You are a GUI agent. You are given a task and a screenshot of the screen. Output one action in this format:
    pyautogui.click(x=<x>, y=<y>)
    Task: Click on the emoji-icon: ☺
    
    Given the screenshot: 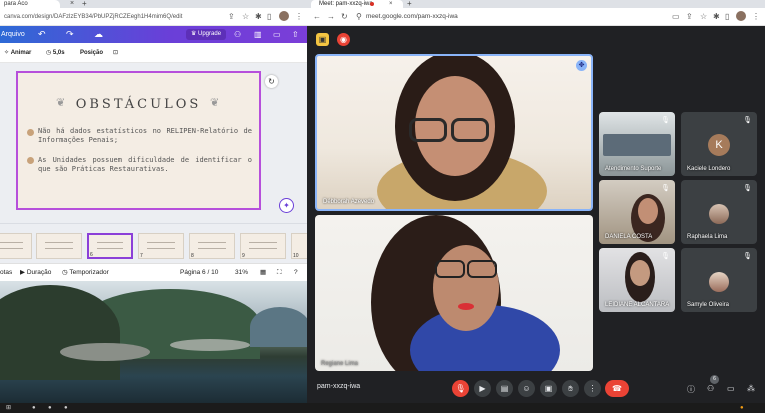 What is the action you would take?
    pyautogui.click(x=526, y=388)
    